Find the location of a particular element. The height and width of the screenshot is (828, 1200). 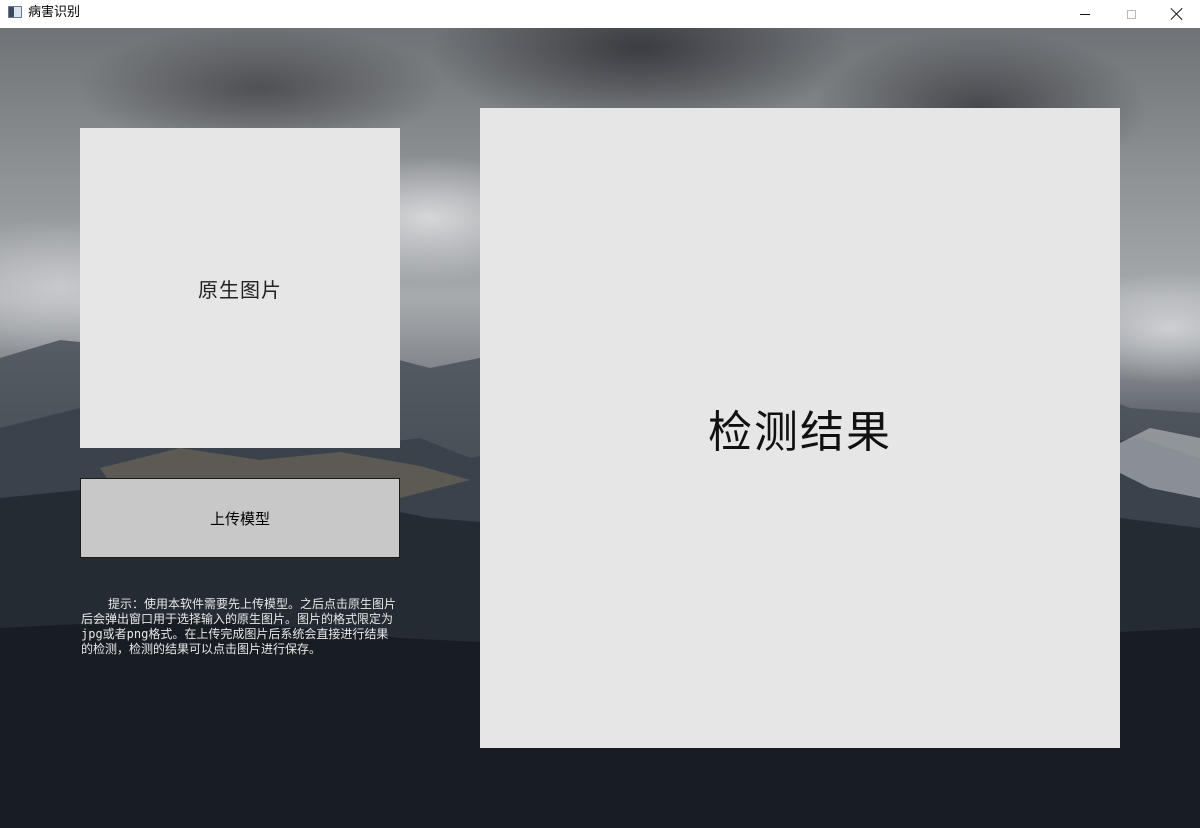

maximize-icon is located at coordinates (1131, 14).